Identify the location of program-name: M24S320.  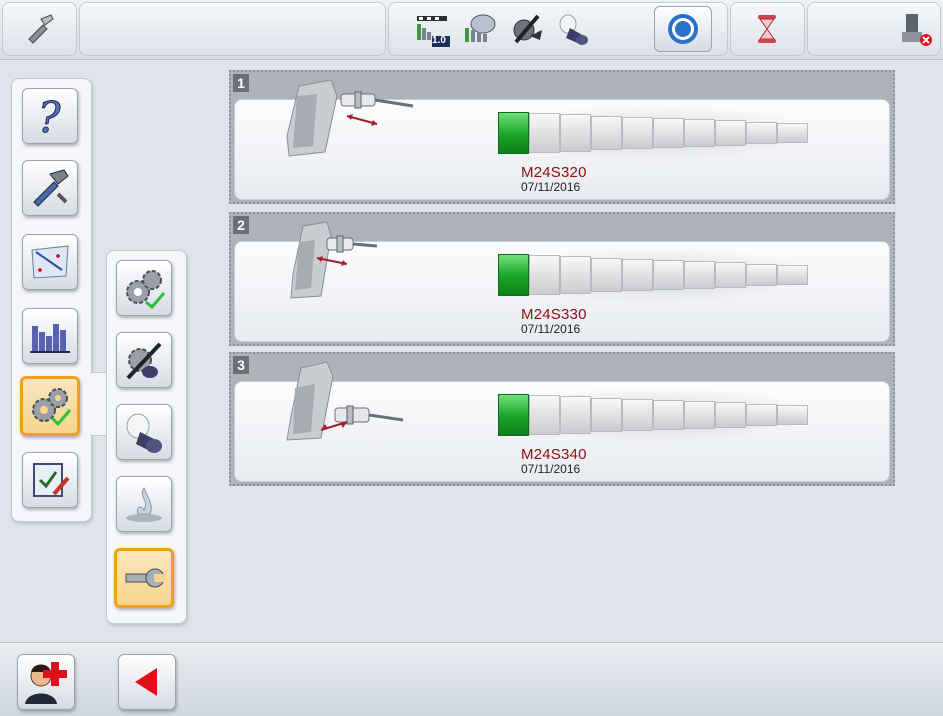
(554, 172).